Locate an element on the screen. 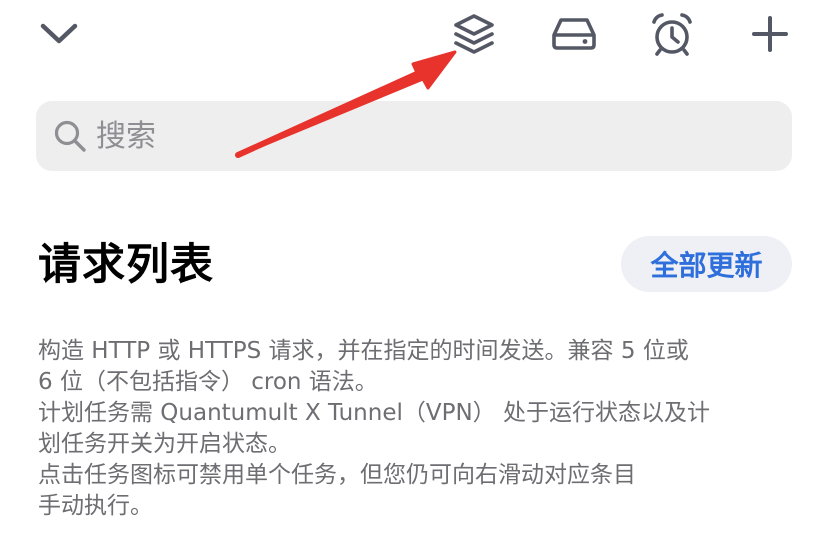 The image size is (828, 549). alarm-button is located at coordinates (672, 34).